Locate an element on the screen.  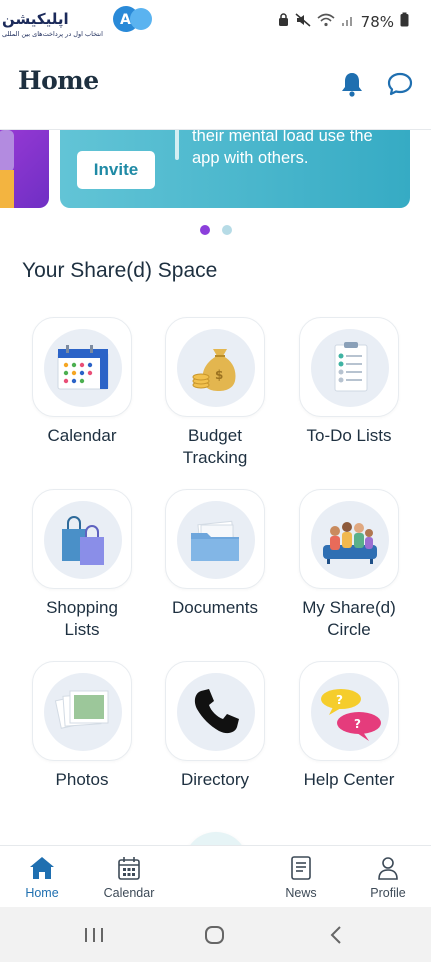
battery-icon is located at coordinates (404, 21).